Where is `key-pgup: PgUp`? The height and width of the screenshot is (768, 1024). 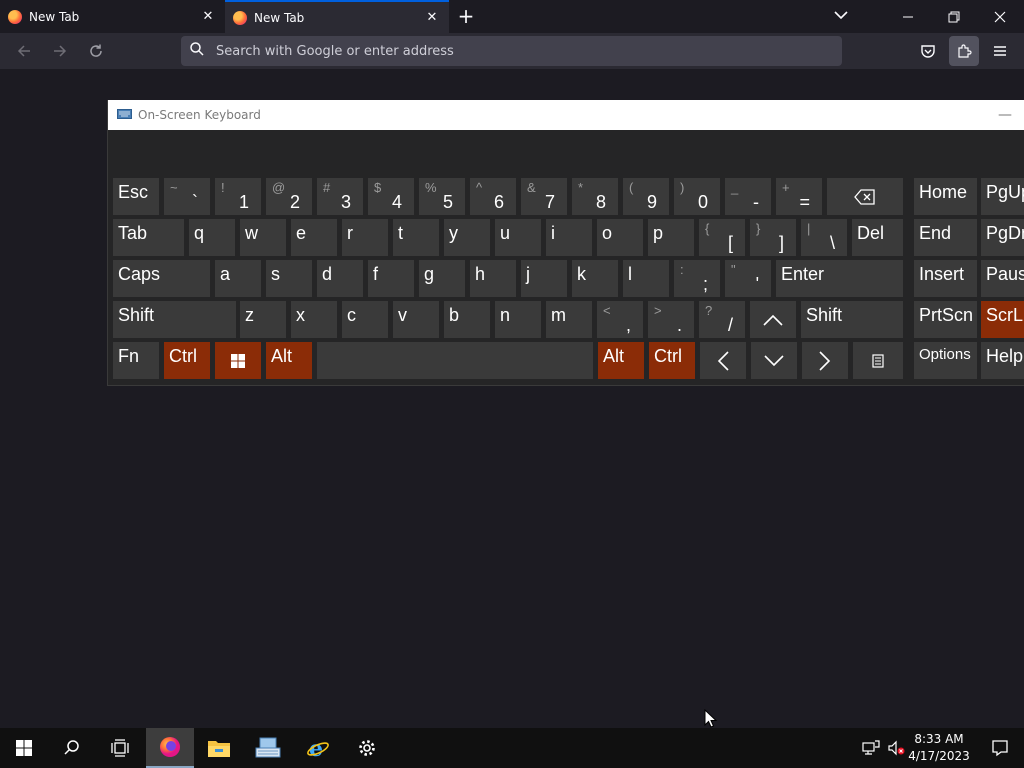 key-pgup: PgUp is located at coordinates (1002, 196).